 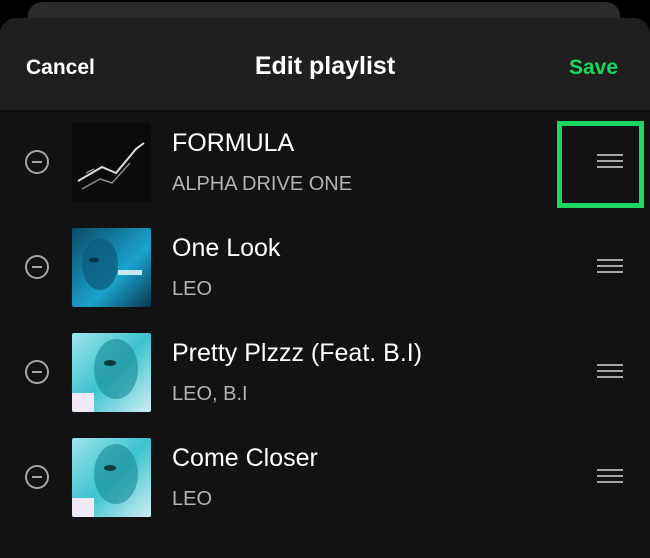 What do you see at coordinates (210, 394) in the screenshot?
I see `track-artist: LEO, B.I` at bounding box center [210, 394].